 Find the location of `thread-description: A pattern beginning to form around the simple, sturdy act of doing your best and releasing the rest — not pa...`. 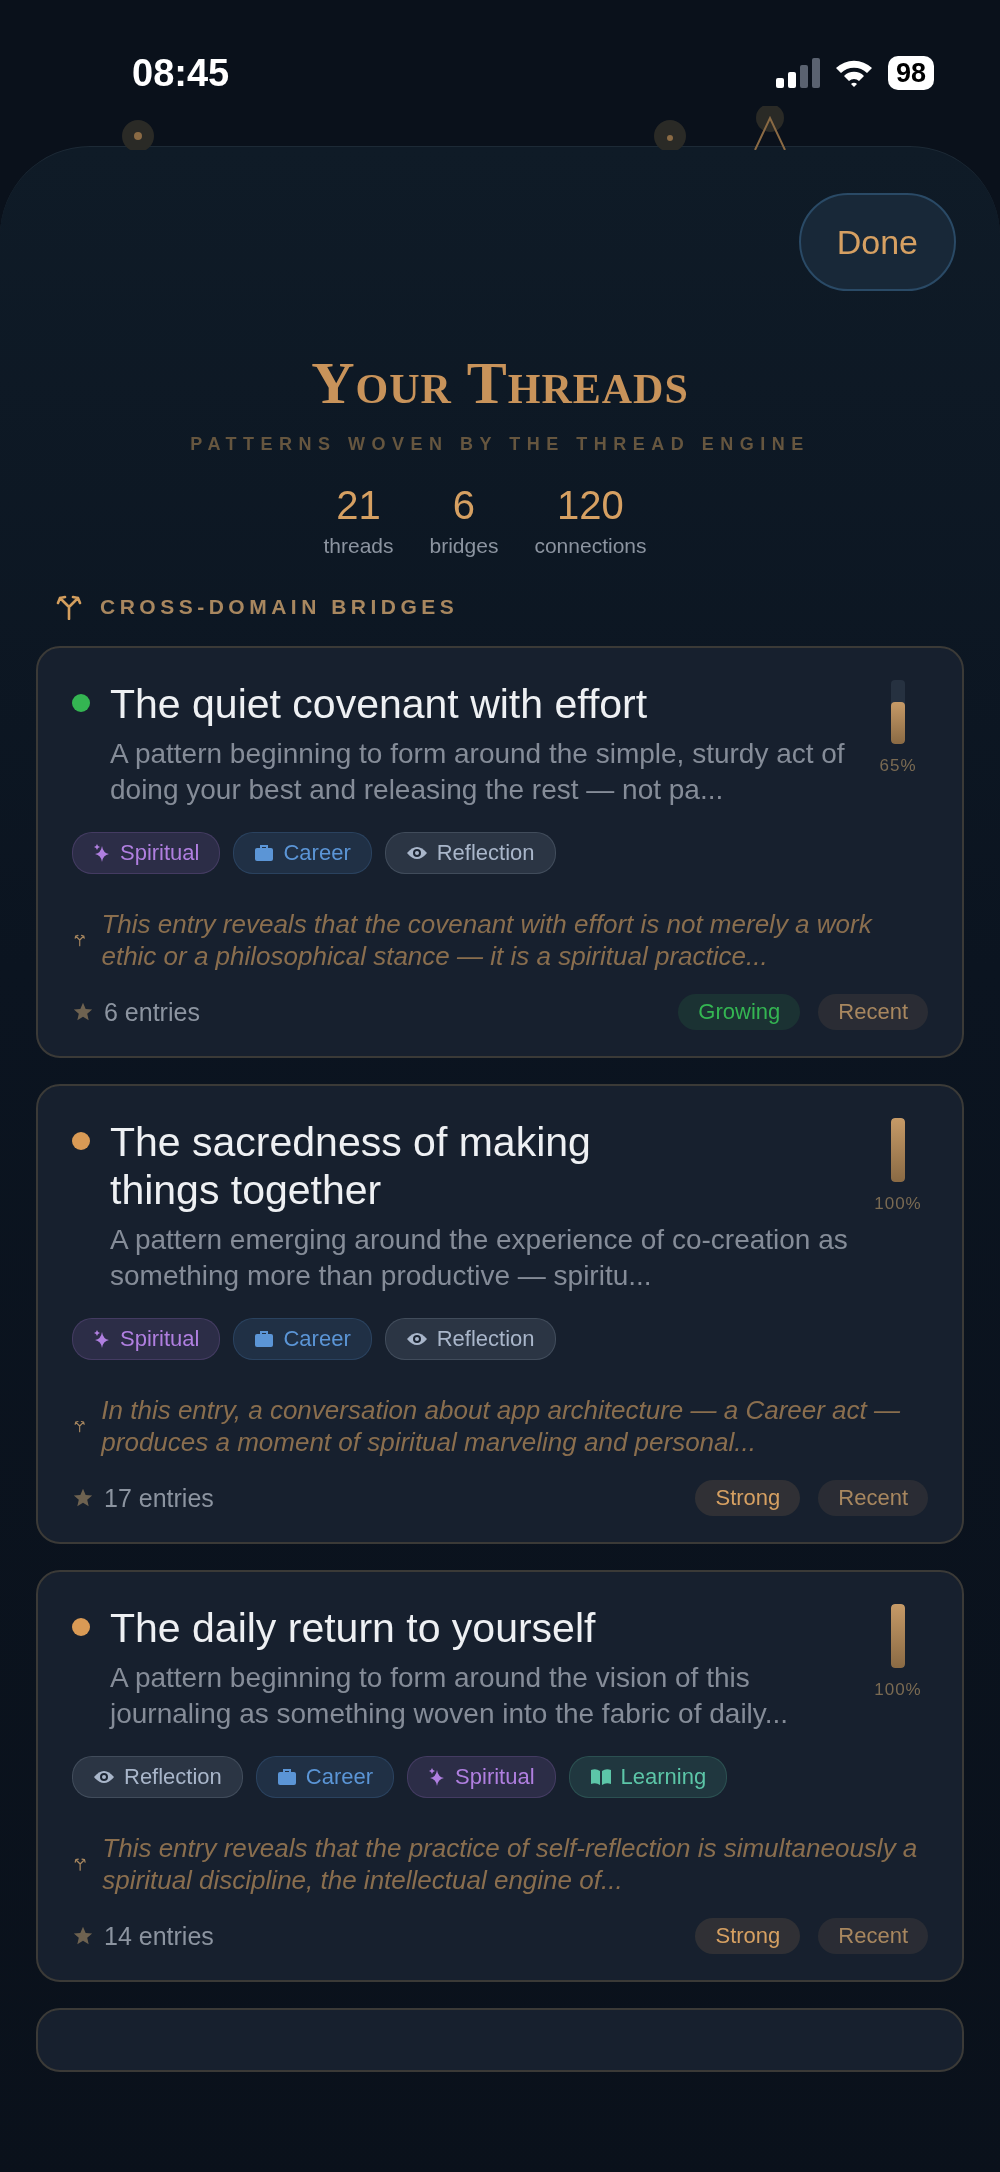

thread-description: A pattern beginning to form around the simple, sturdy act of doing your best and releasing the rest — not pa... is located at coordinates (478, 772).